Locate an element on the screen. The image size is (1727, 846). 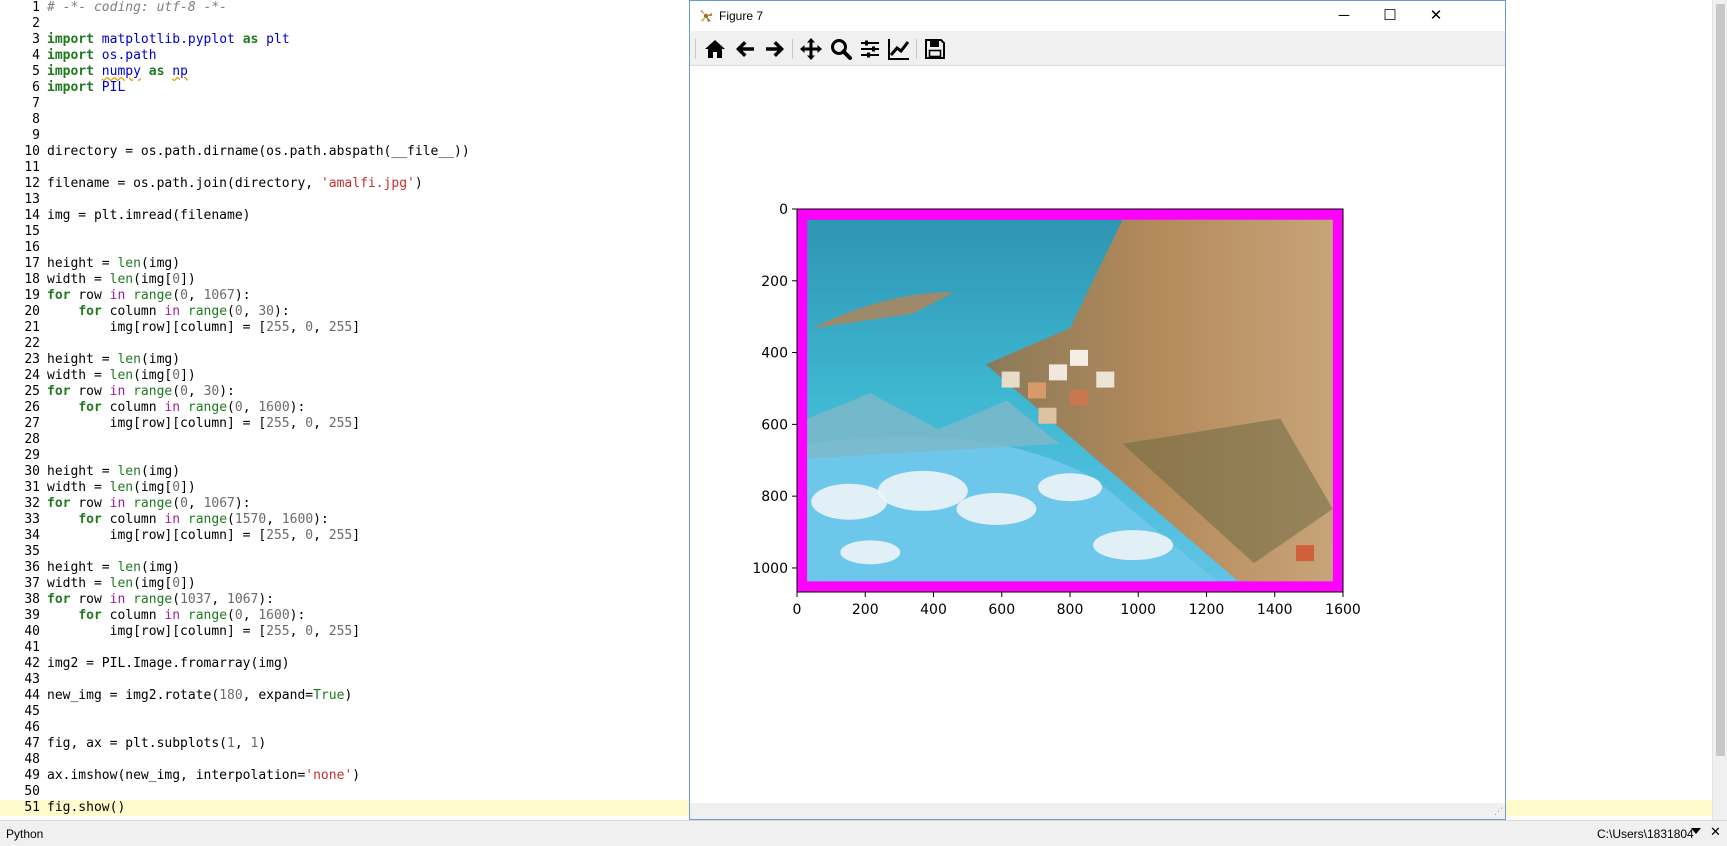
line-number: 5 is located at coordinates (36, 71).